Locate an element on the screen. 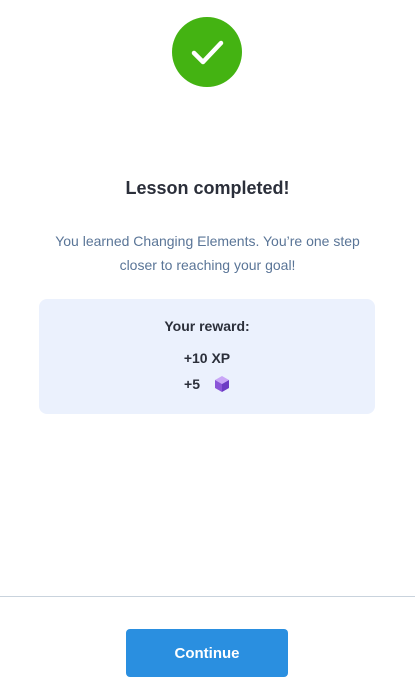 This screenshot has height=699, width=415. reward-gems: +5 is located at coordinates (207, 384).